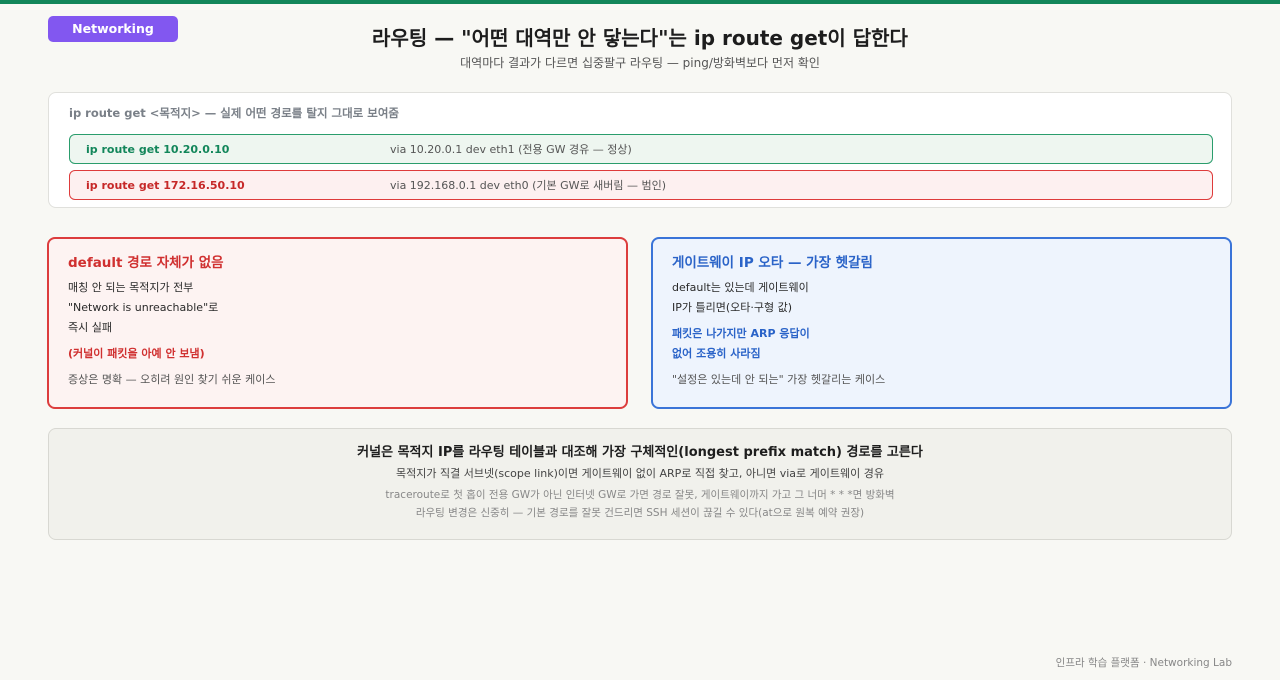 The width and height of the screenshot is (1280, 680). What do you see at coordinates (158, 149) in the screenshot?
I see `route-command: ip route get 10.20.0.10` at bounding box center [158, 149].